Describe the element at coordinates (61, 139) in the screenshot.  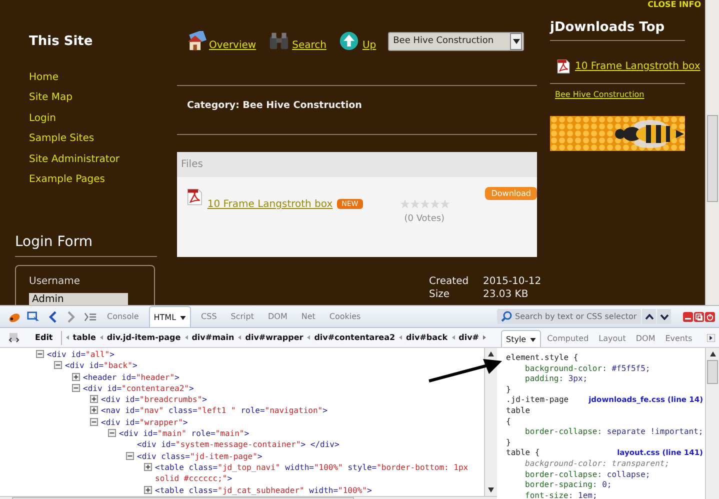
I see `sidebar-link: Sample Sites` at that location.